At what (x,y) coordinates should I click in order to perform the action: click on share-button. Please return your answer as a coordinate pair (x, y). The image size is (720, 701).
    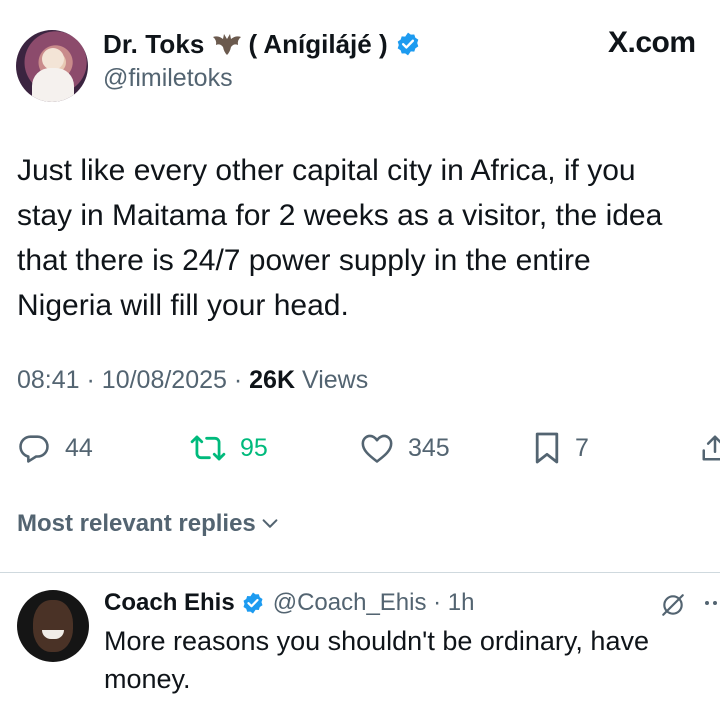
    Looking at the image, I should click on (710, 448).